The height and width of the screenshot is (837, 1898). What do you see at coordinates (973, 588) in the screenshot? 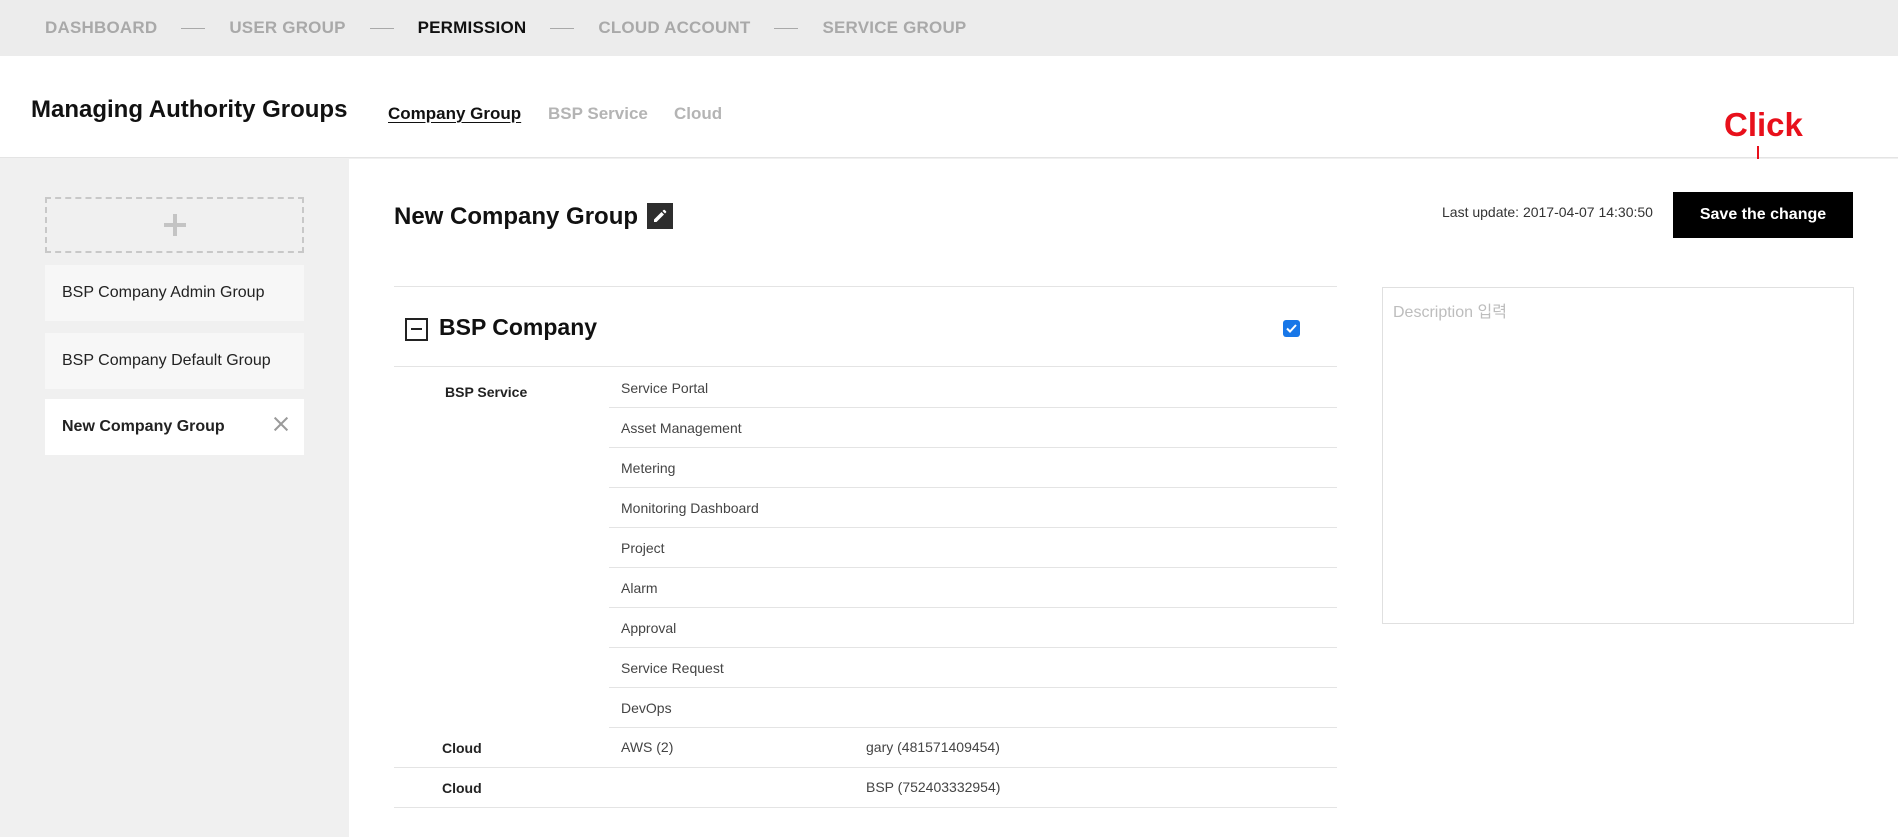
I see `list-item: Alarm` at bounding box center [973, 588].